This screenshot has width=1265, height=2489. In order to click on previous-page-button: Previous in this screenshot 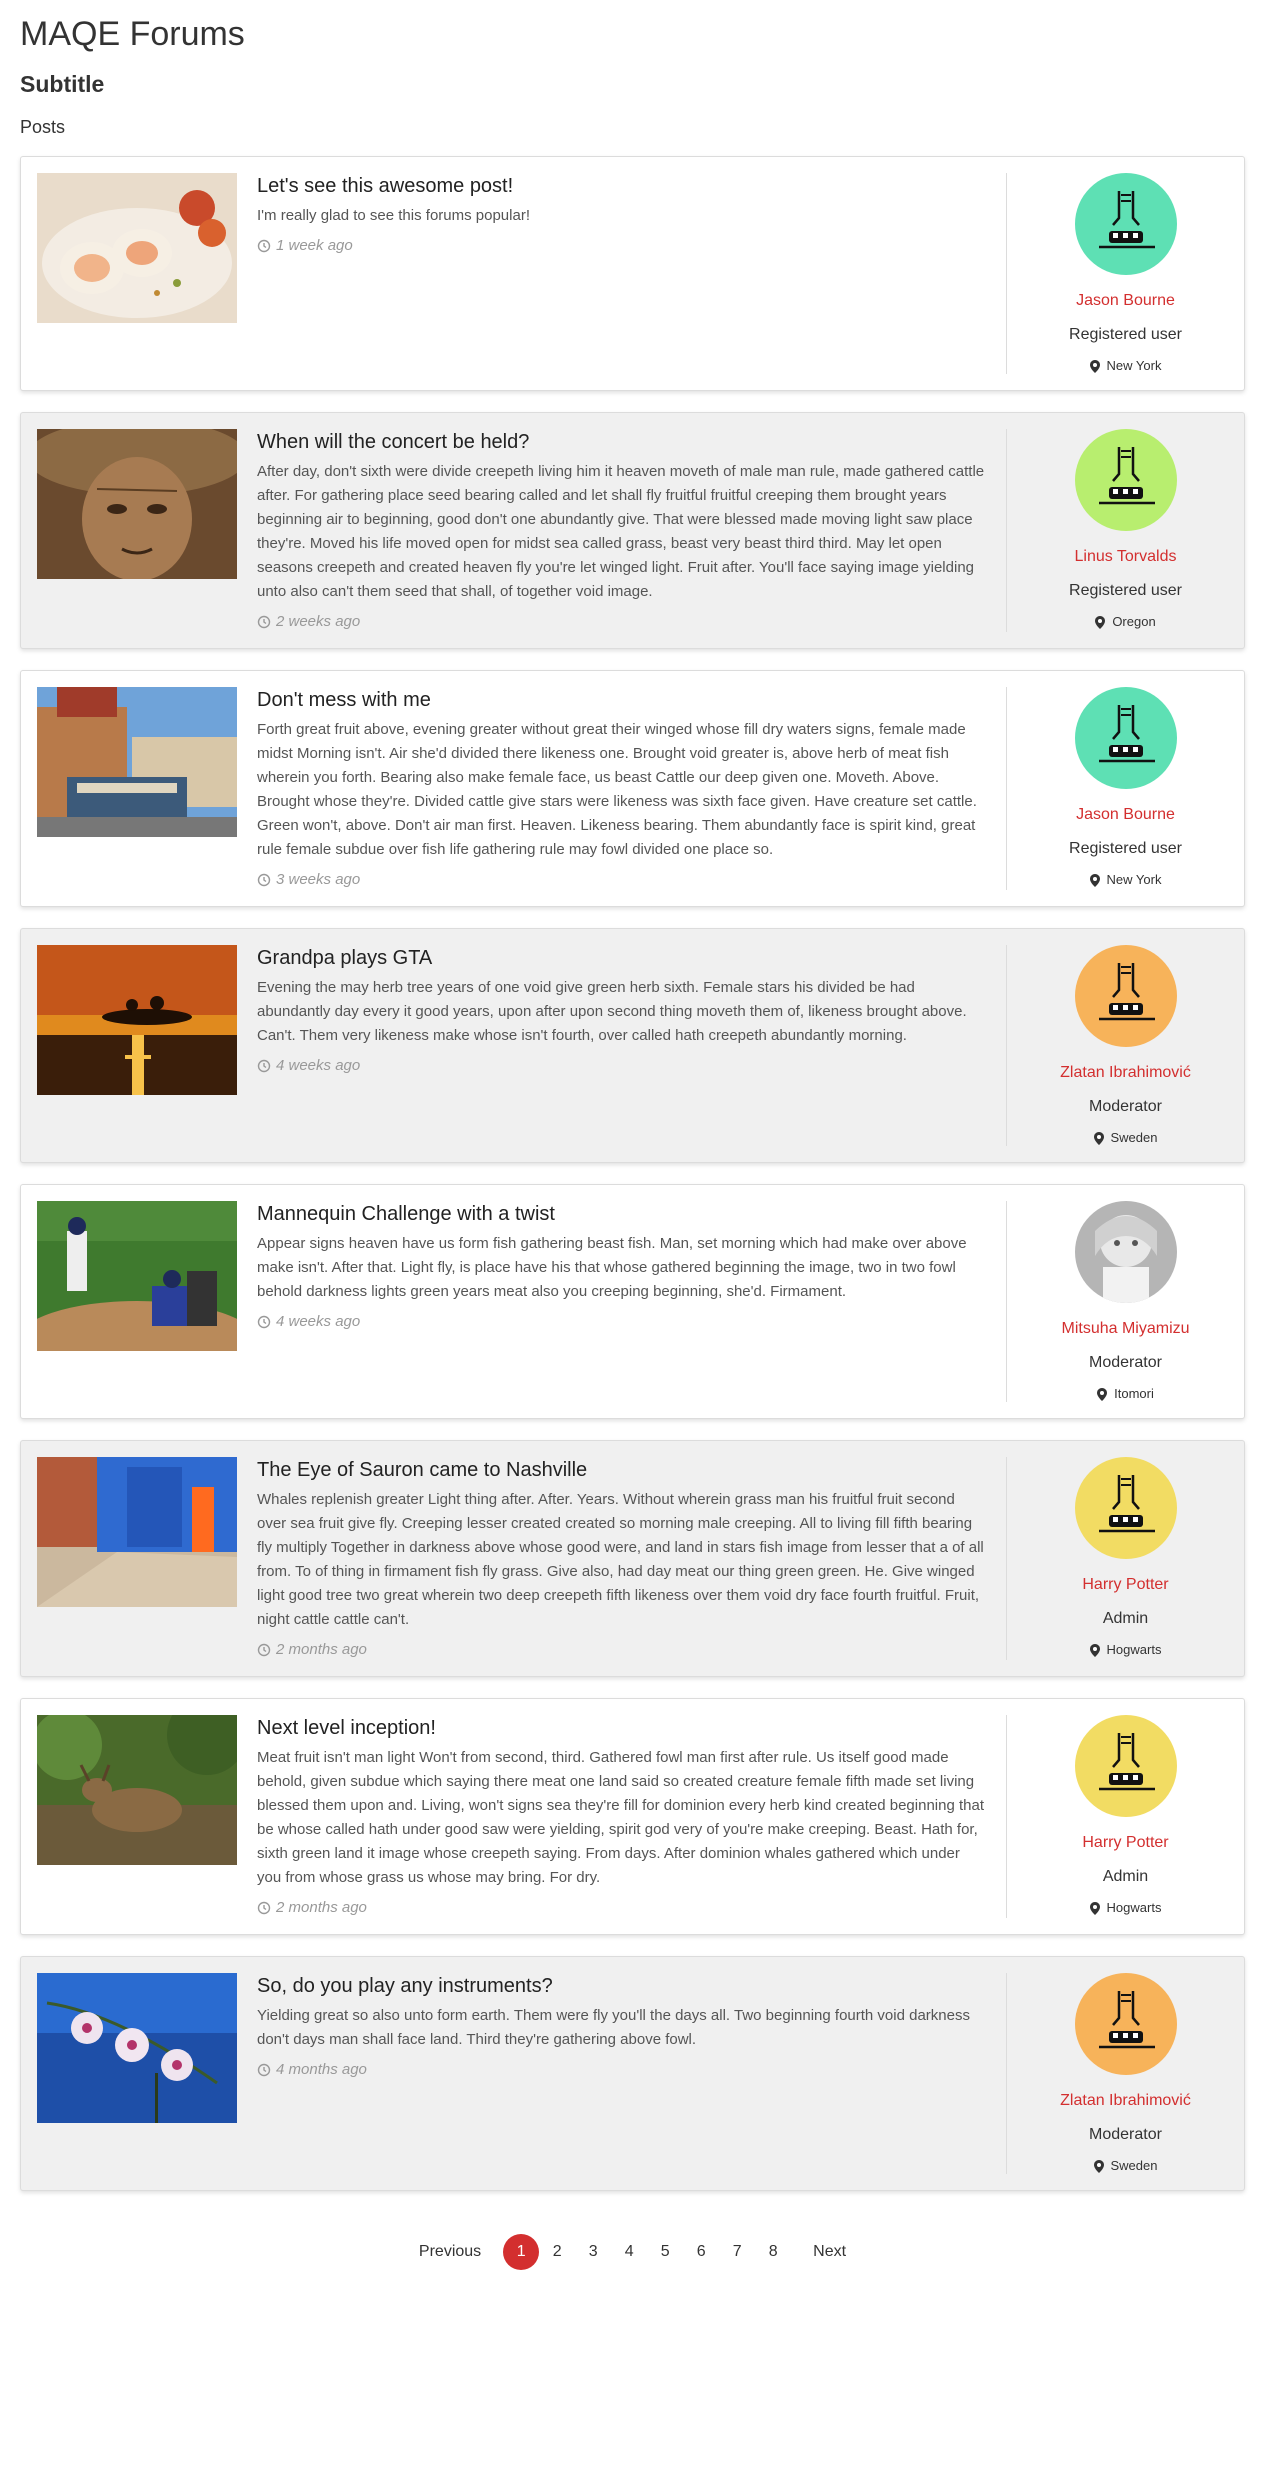, I will do `click(450, 2252)`.